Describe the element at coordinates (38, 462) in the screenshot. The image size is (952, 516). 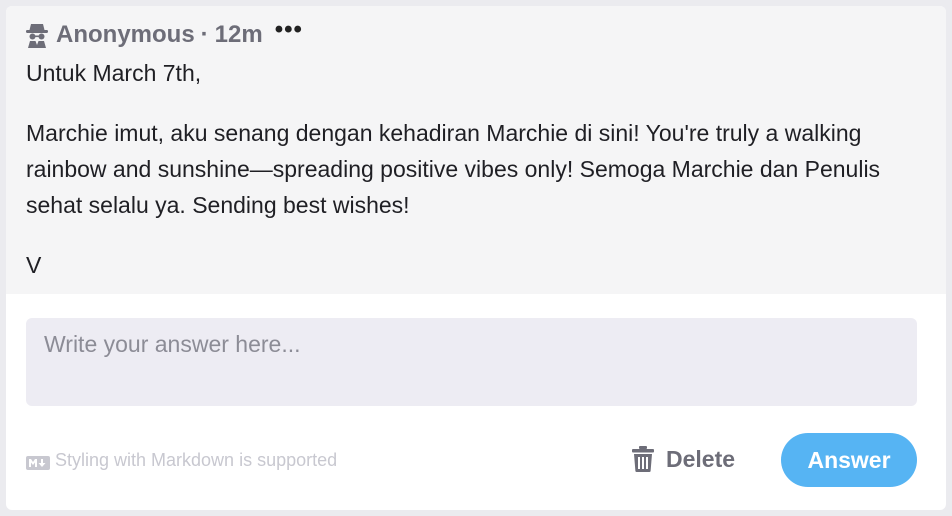
I see `markdown-icon` at that location.